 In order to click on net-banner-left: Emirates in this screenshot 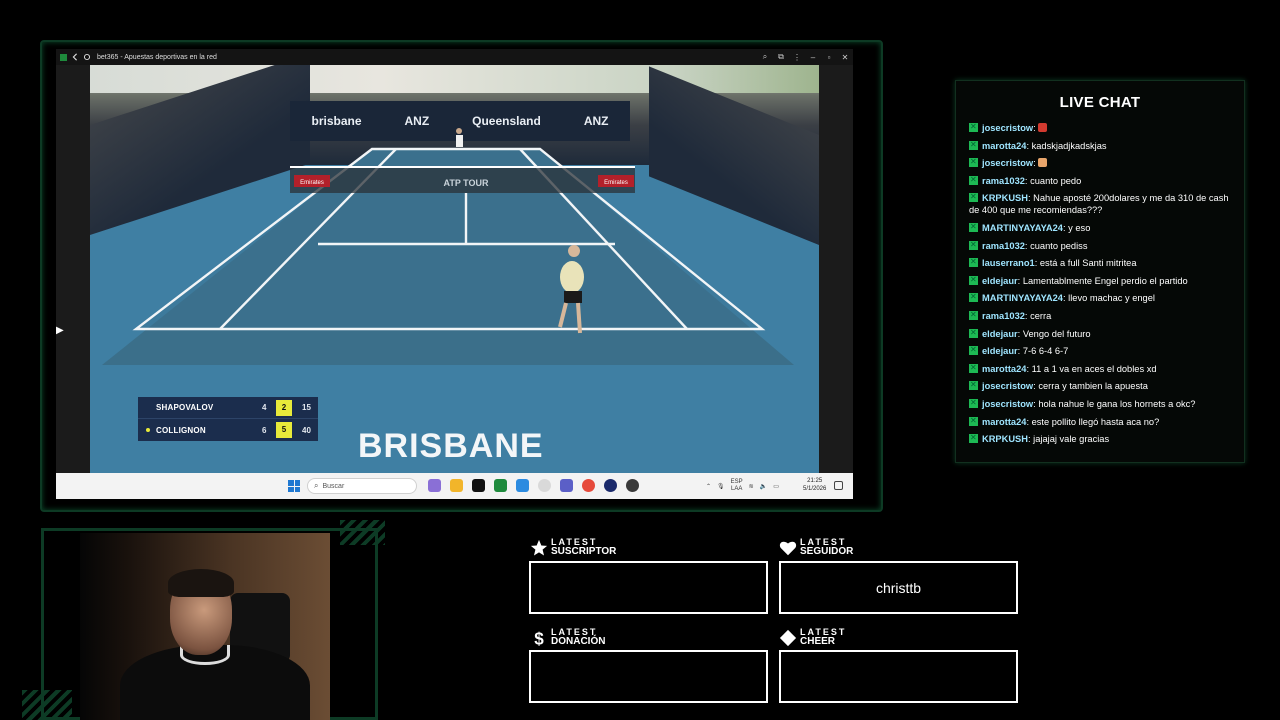, I will do `click(312, 183)`.